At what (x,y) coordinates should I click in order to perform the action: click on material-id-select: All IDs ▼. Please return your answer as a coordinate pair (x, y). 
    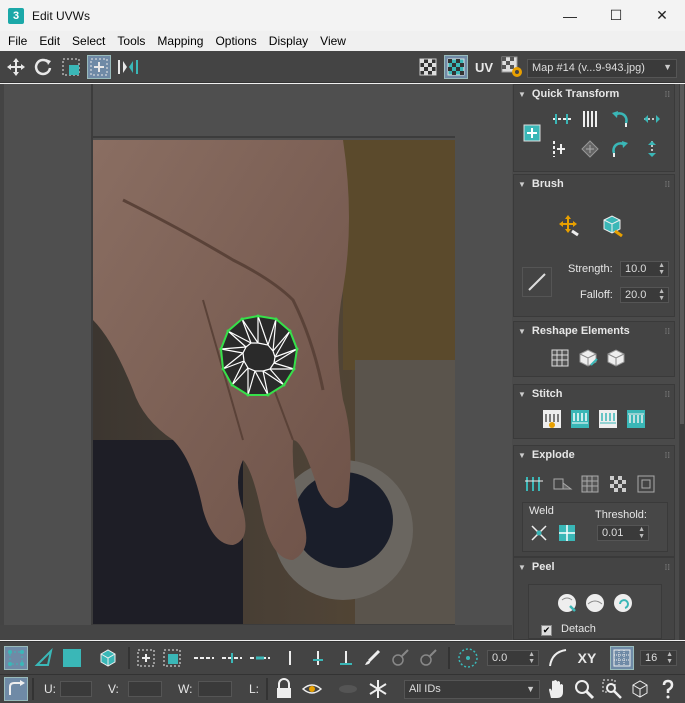
    Looking at the image, I should click on (472, 689).